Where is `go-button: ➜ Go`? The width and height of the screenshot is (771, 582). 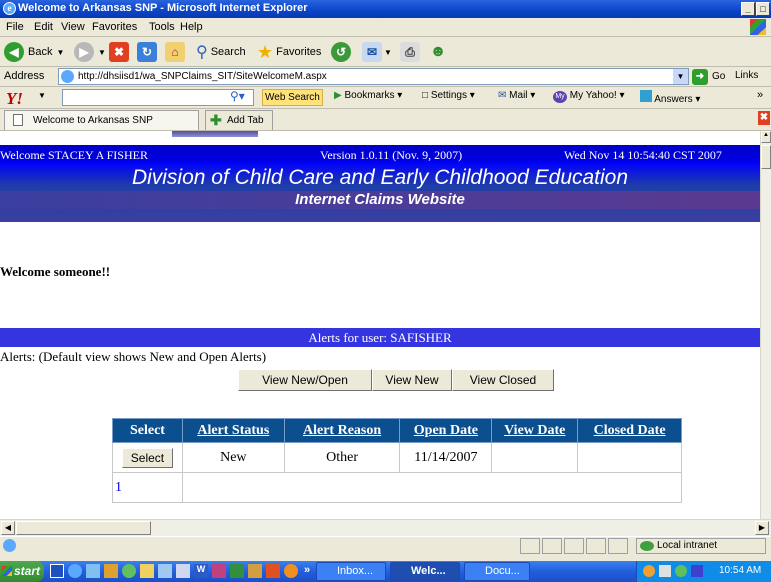
go-button: ➜ Go is located at coordinates (708, 76).